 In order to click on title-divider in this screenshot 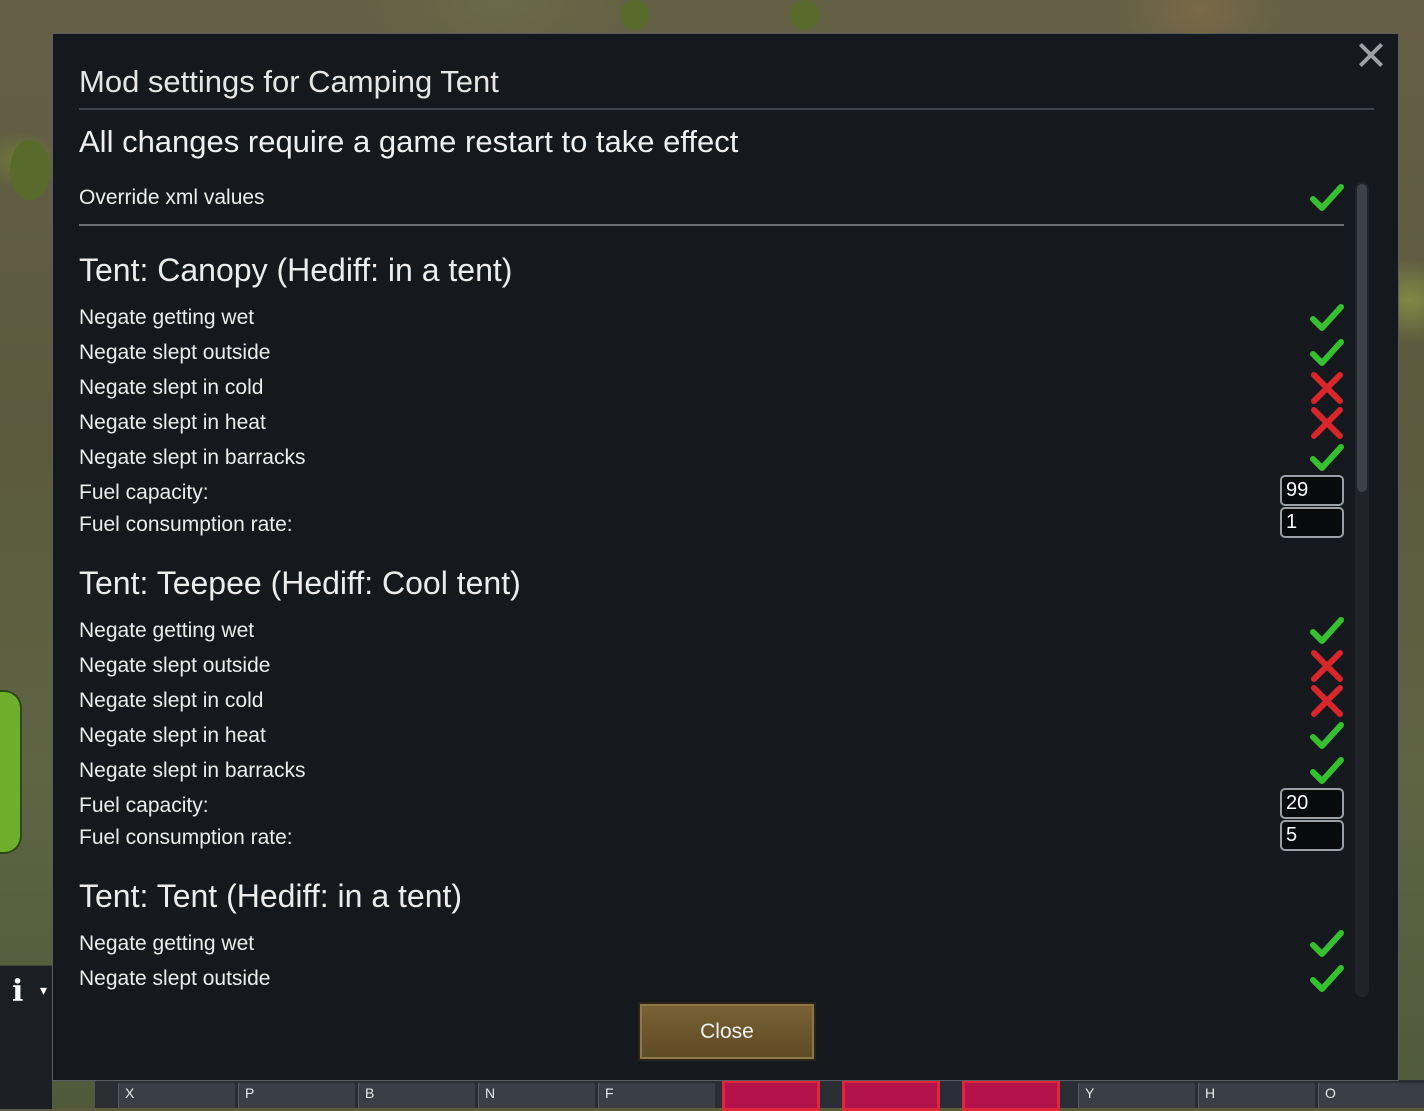, I will do `click(726, 109)`.